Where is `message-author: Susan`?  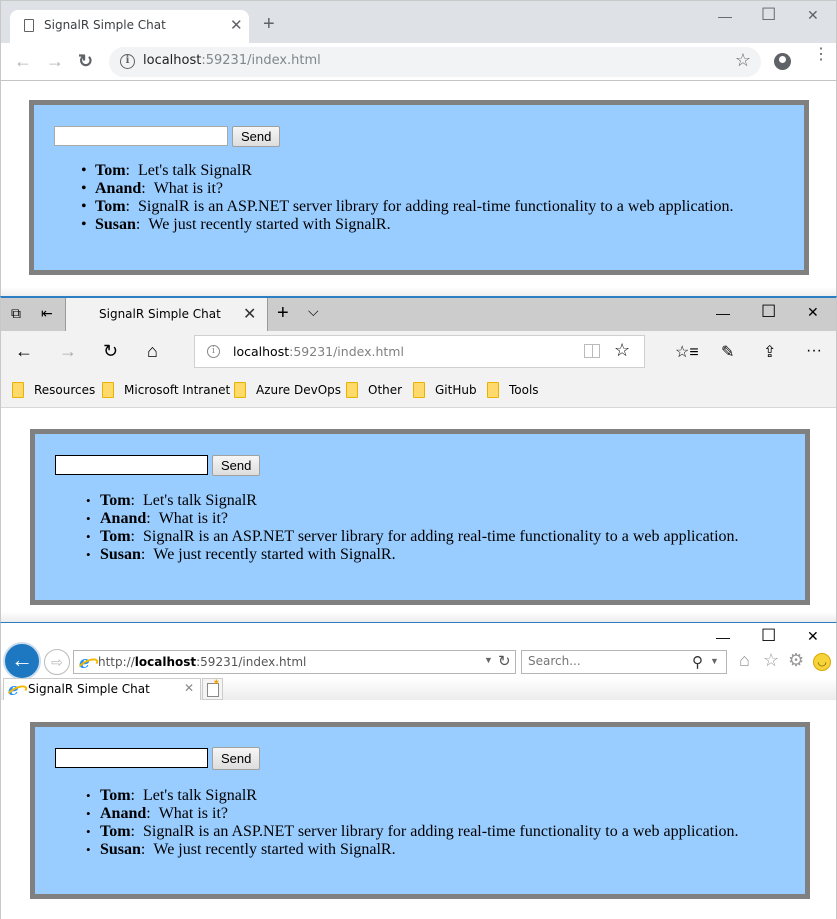 message-author: Susan is located at coordinates (120, 554).